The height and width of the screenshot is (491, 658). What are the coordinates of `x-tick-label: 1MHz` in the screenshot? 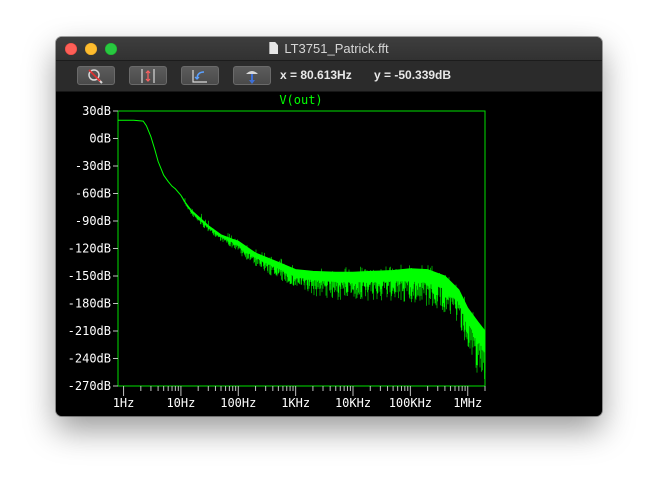 It's located at (467, 403).